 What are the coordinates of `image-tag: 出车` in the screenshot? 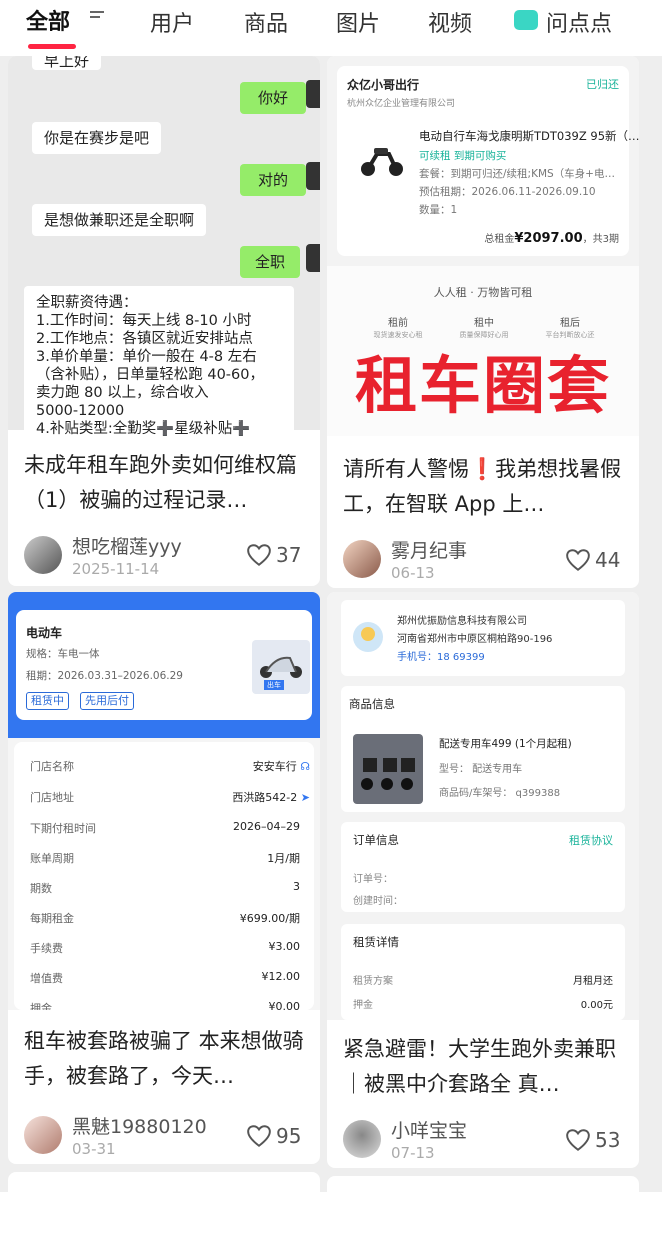 It's located at (274, 685).